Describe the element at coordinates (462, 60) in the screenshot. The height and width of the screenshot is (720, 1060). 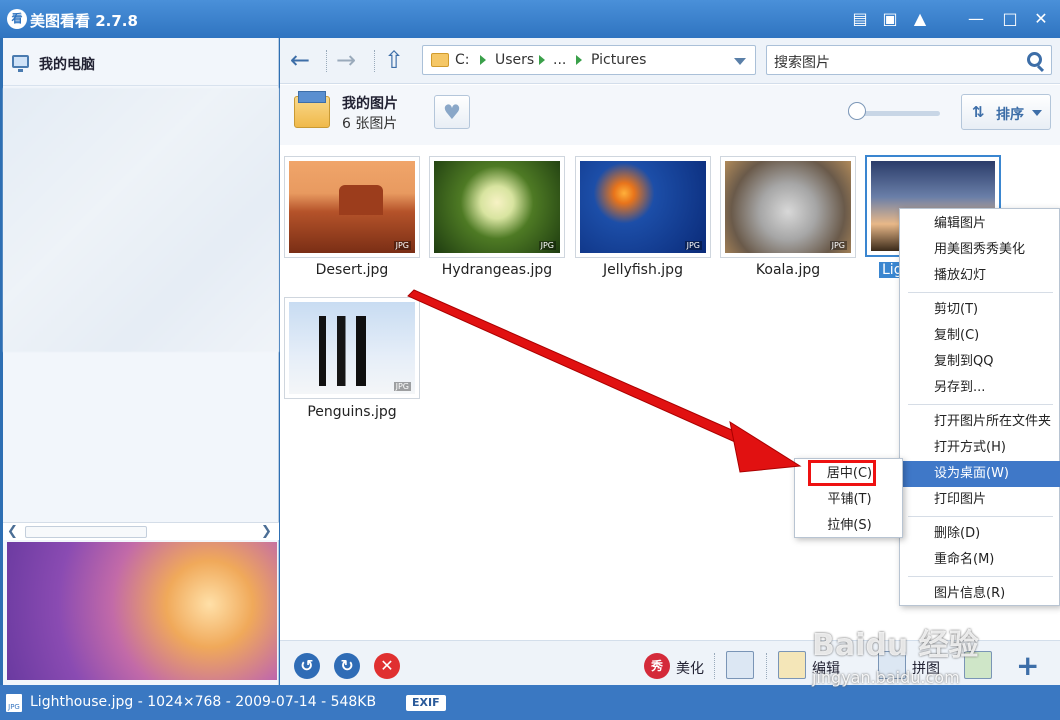
I see `breadcrumb-drive: C:` at that location.